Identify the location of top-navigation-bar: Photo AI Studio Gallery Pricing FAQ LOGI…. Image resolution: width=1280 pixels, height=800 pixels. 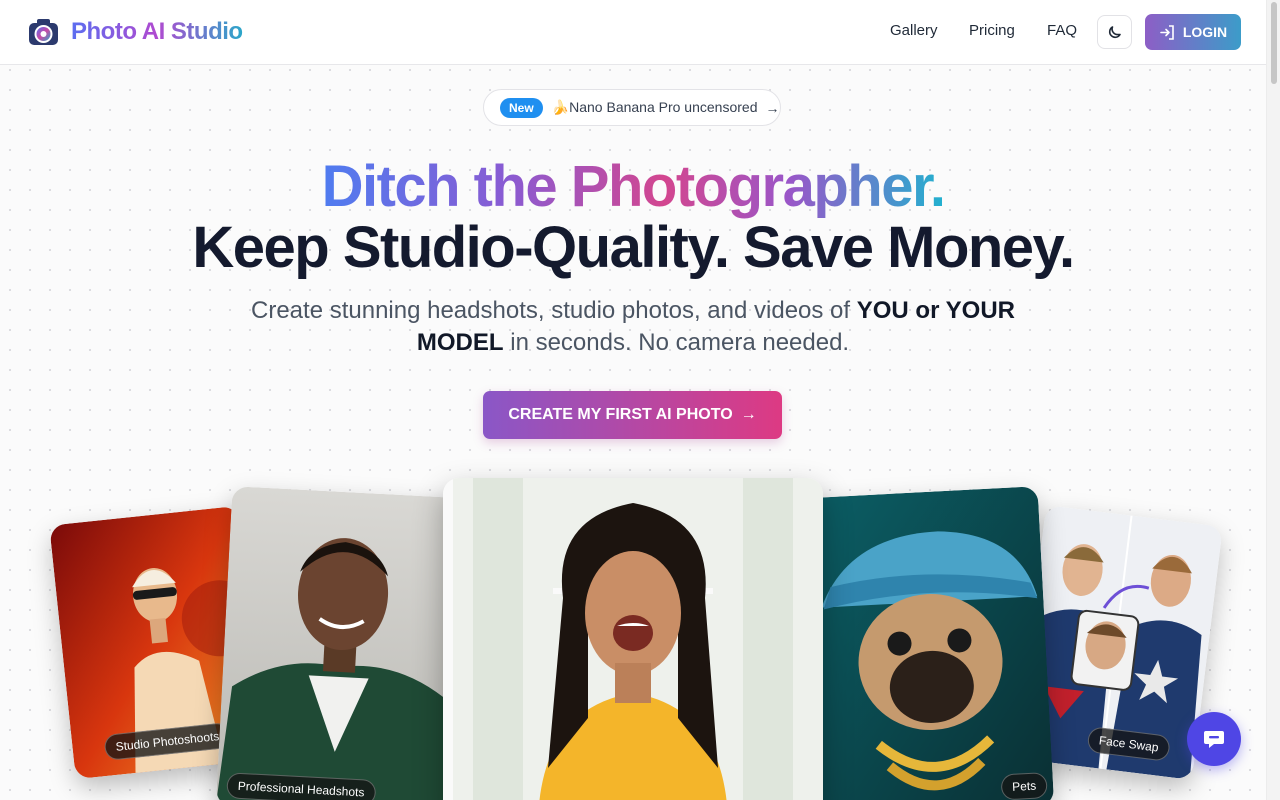
(633, 32).